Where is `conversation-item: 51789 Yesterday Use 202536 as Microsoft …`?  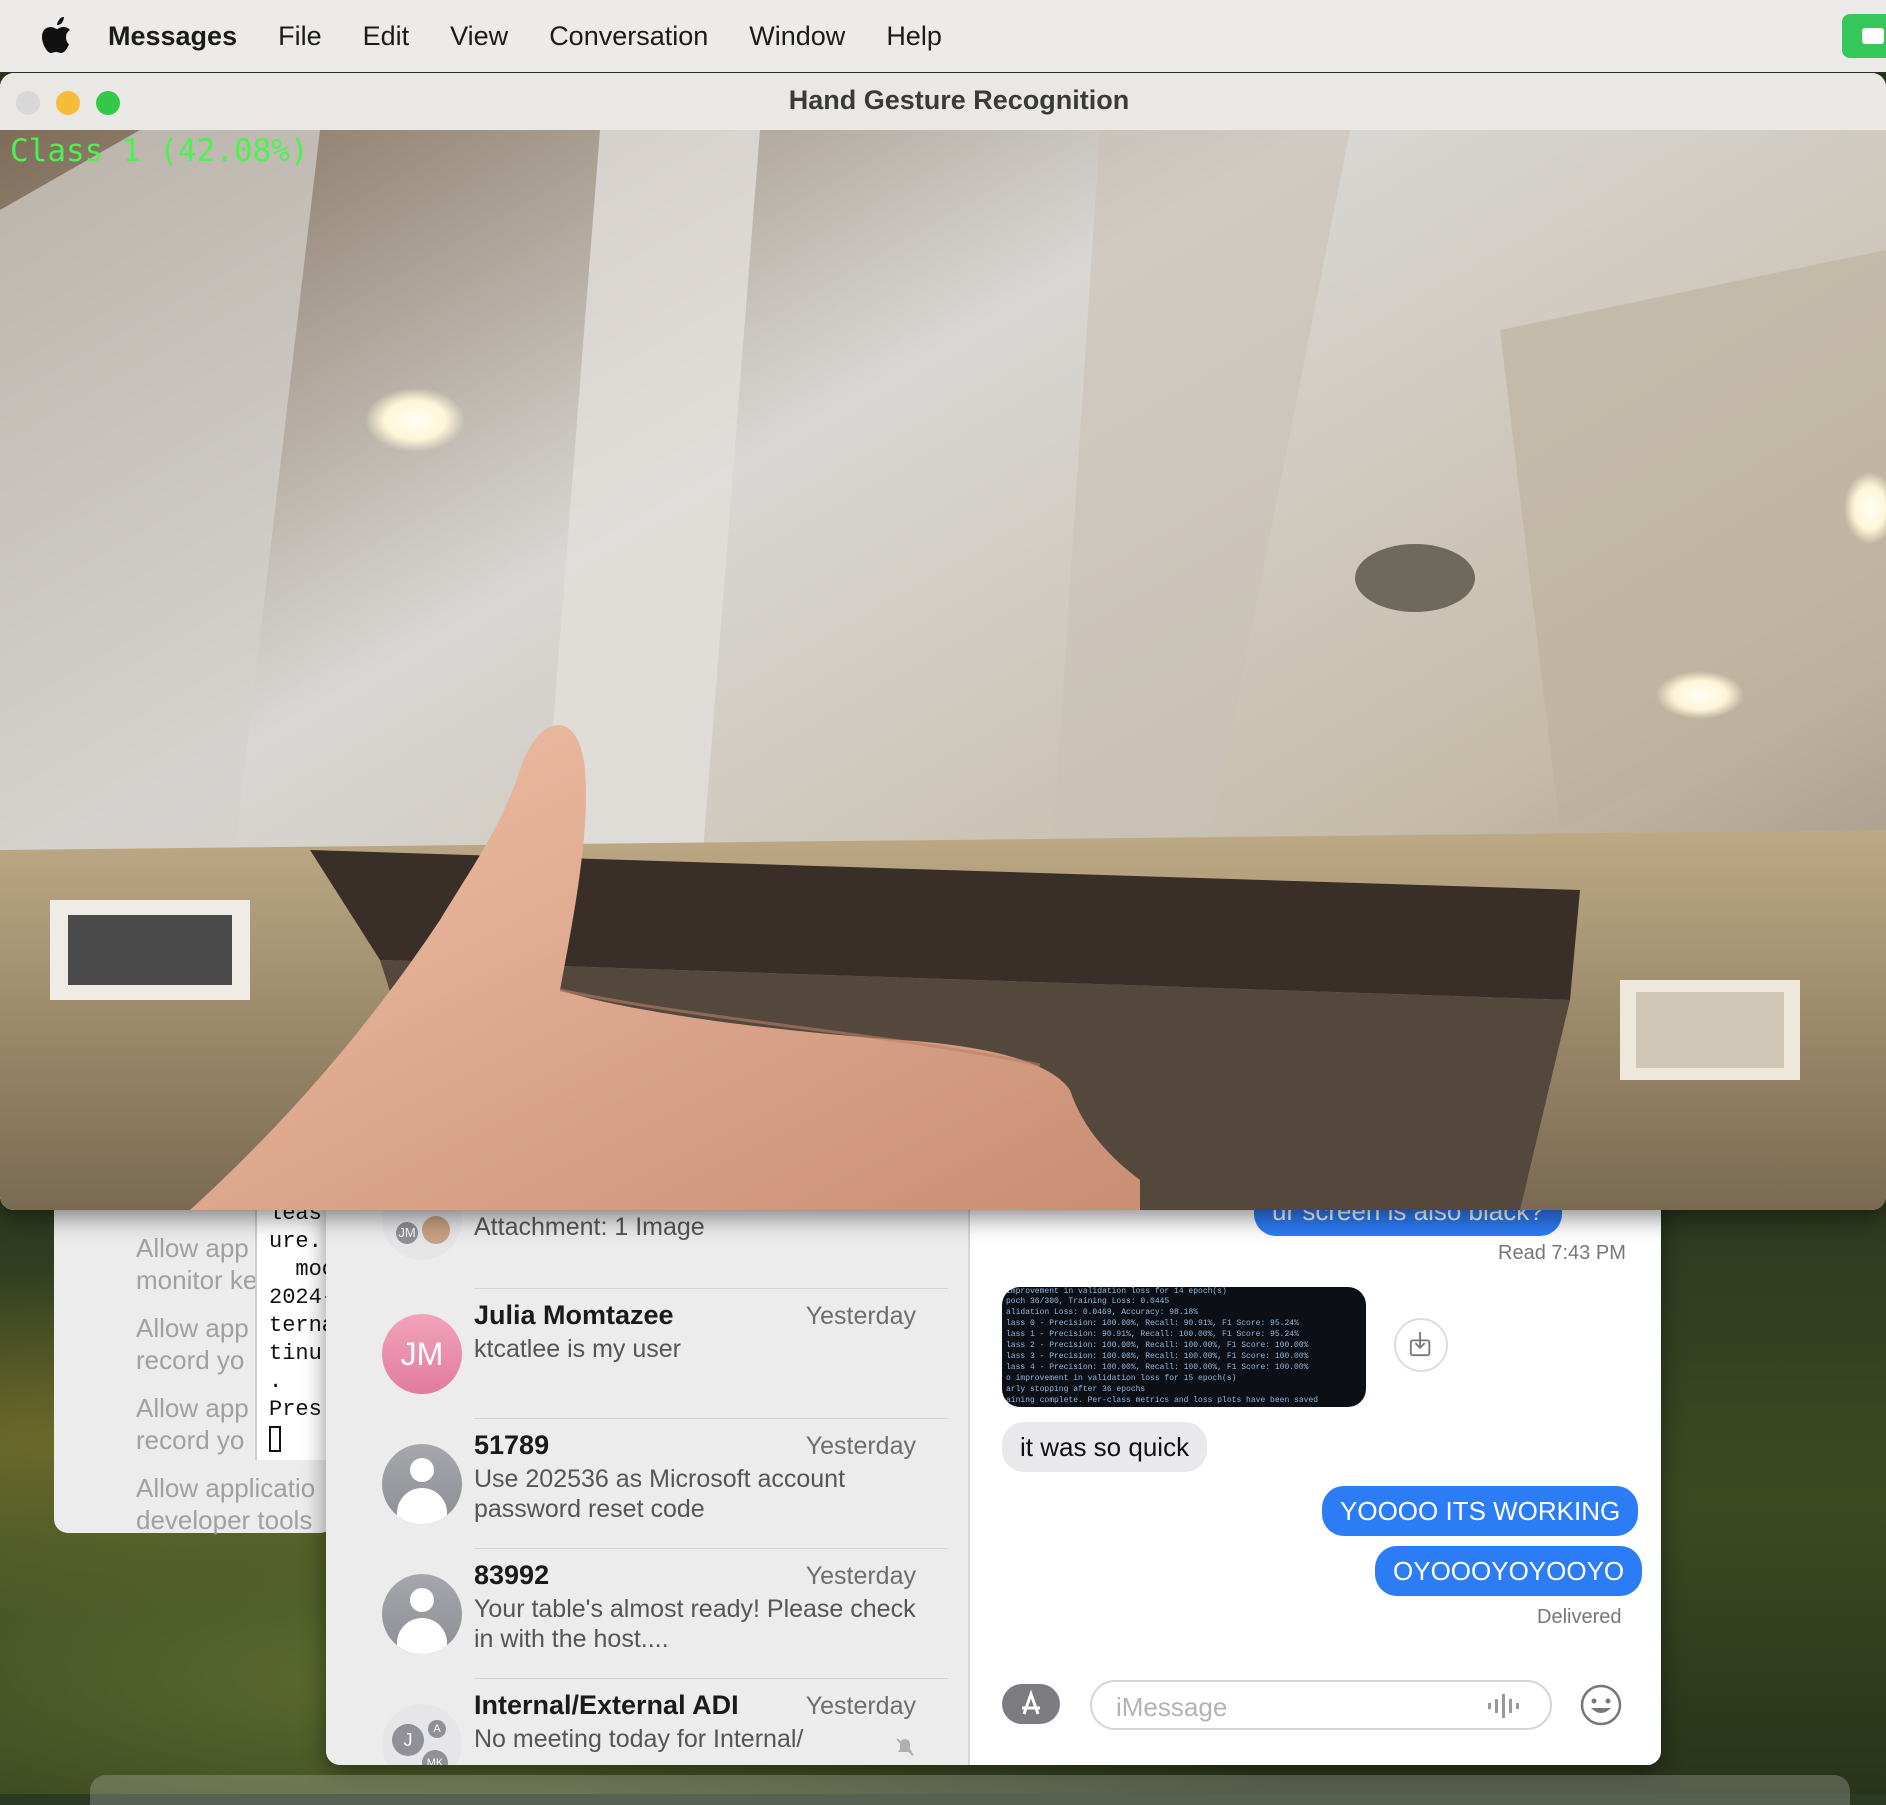 conversation-item: 51789 Yesterday Use 202536 as Microsoft … is located at coordinates (647, 1485).